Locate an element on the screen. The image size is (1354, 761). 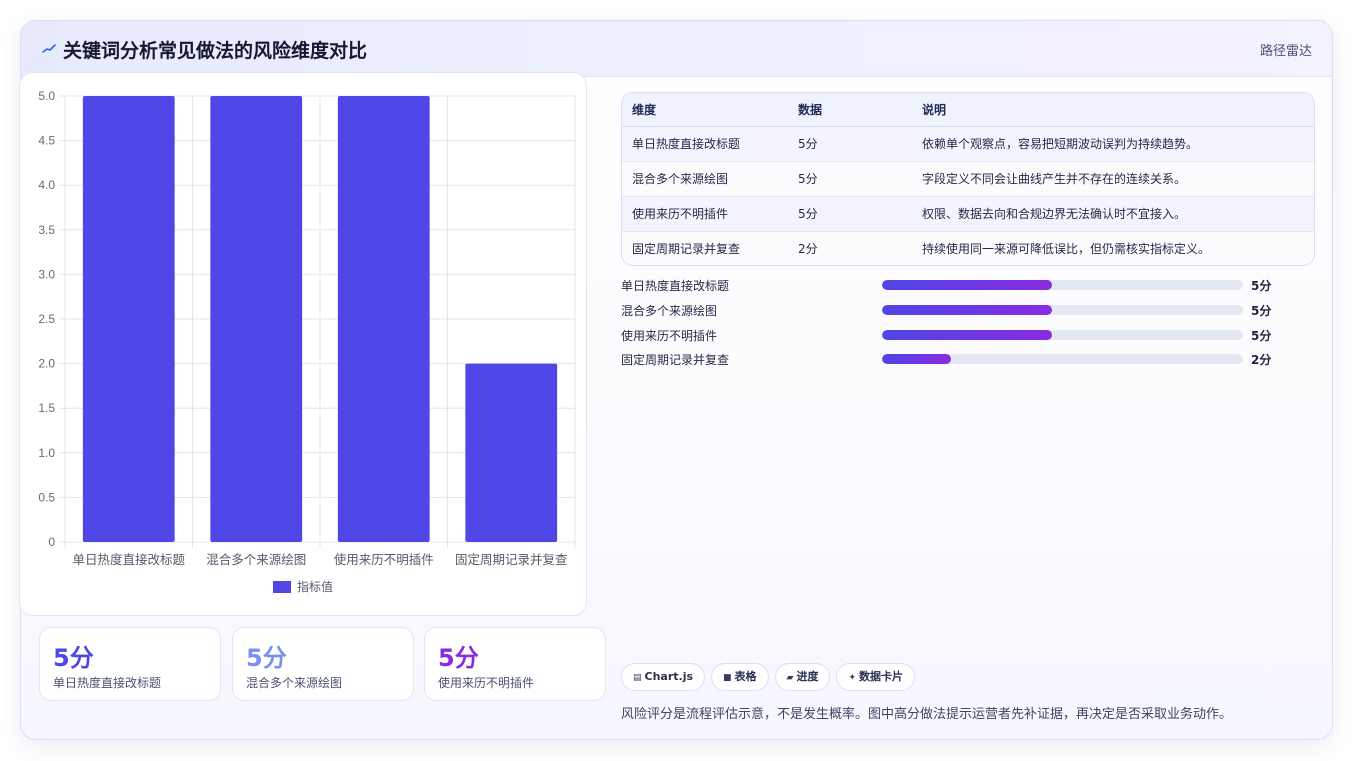
chip-progress: ▰ 进度 is located at coordinates (802, 677).